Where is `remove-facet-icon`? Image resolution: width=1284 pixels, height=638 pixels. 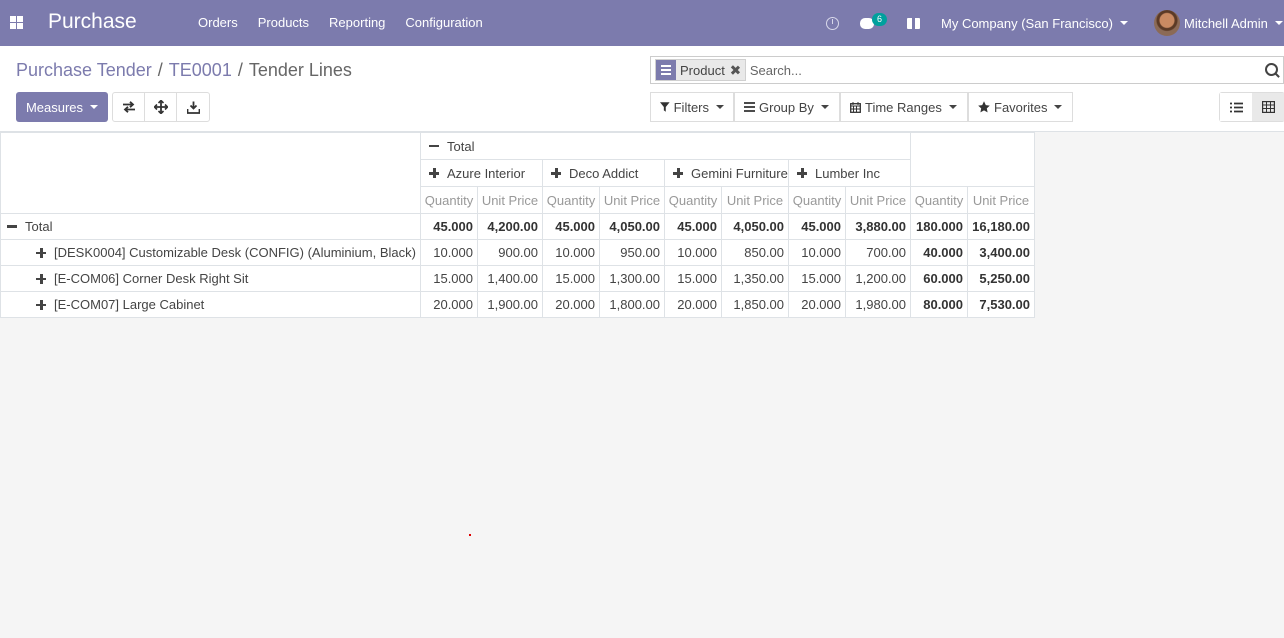
remove-facet-icon is located at coordinates (735, 70).